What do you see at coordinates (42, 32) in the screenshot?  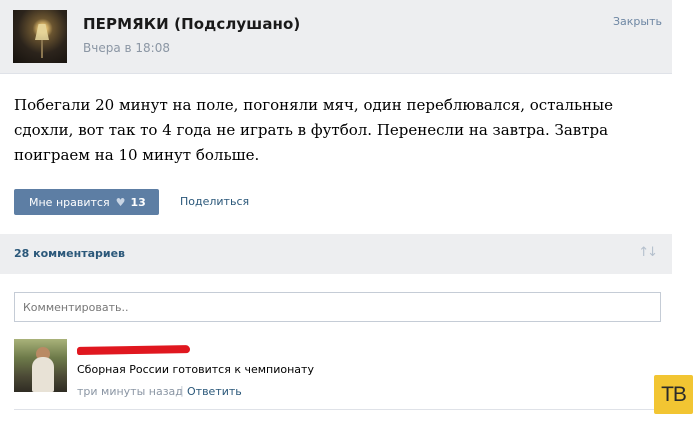 I see `lamp-shade-shape` at bounding box center [42, 32].